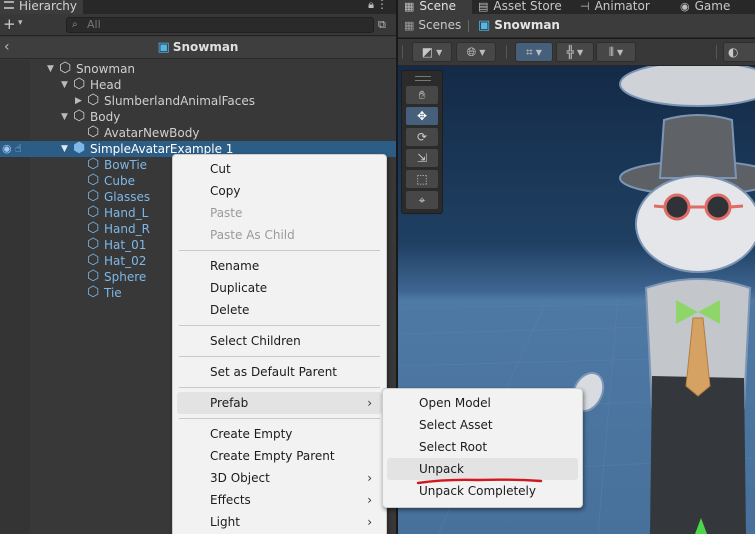 The image size is (755, 534). I want to click on tab-label: Scene, so click(437, 6).